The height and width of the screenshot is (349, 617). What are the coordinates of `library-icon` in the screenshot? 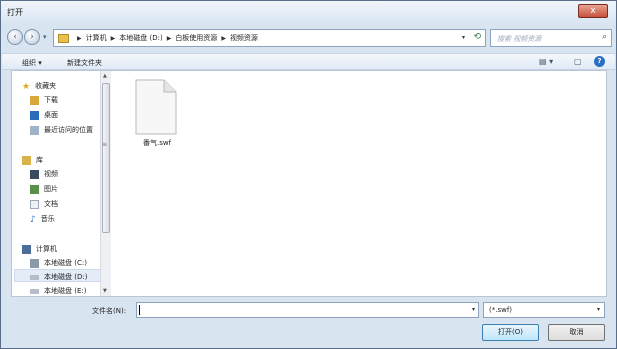 It's located at (26, 160).